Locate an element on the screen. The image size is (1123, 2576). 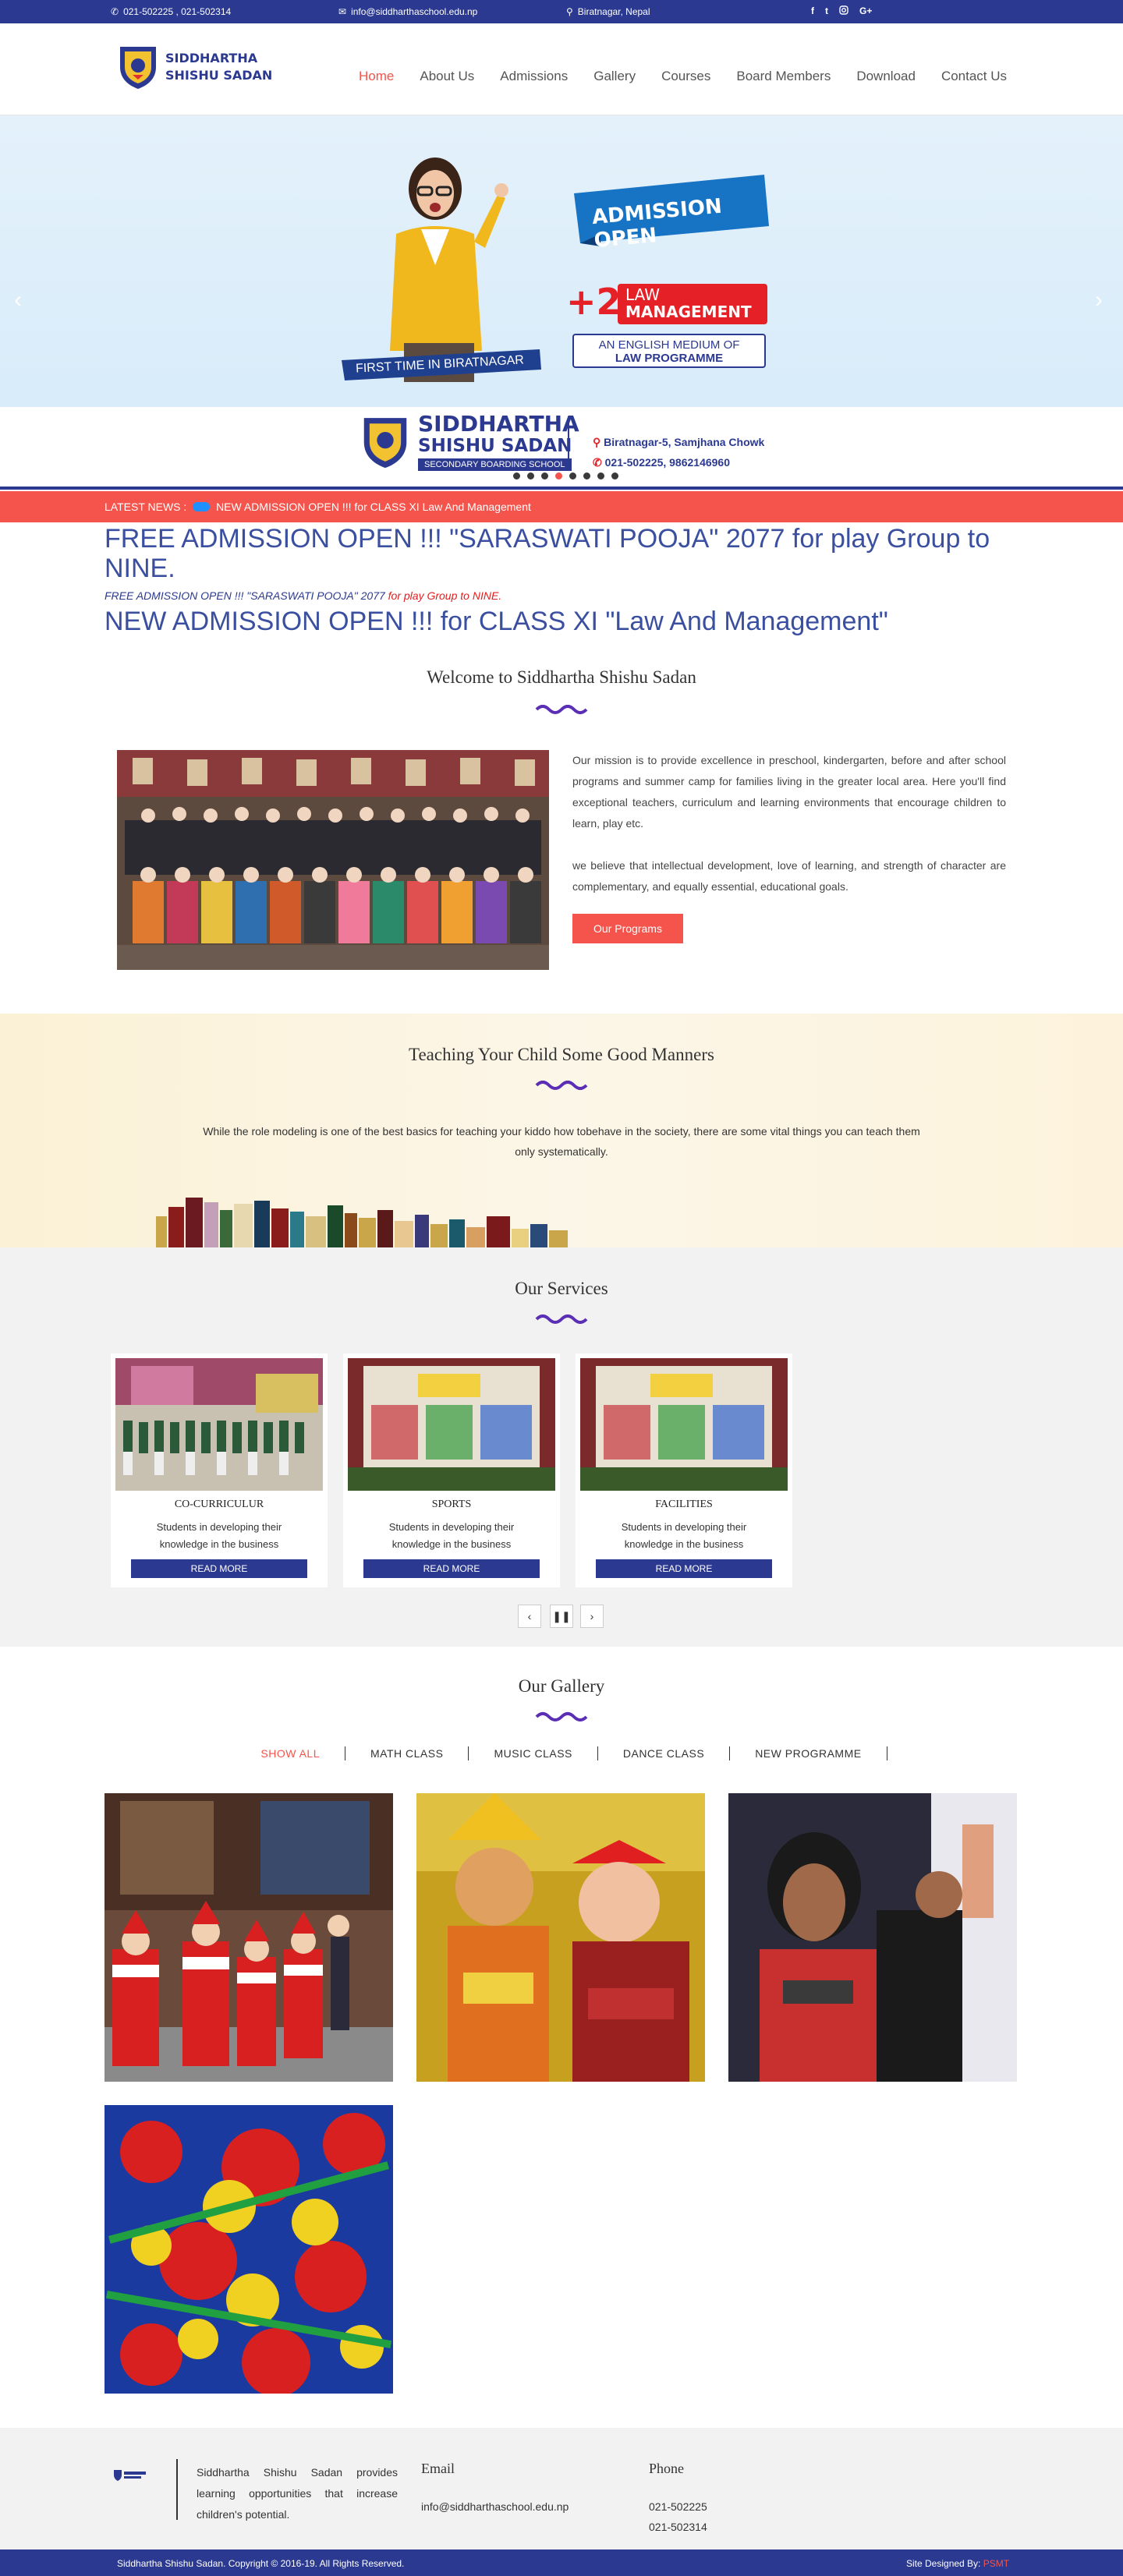
nav-about-us: About Us is located at coordinates (447, 76).